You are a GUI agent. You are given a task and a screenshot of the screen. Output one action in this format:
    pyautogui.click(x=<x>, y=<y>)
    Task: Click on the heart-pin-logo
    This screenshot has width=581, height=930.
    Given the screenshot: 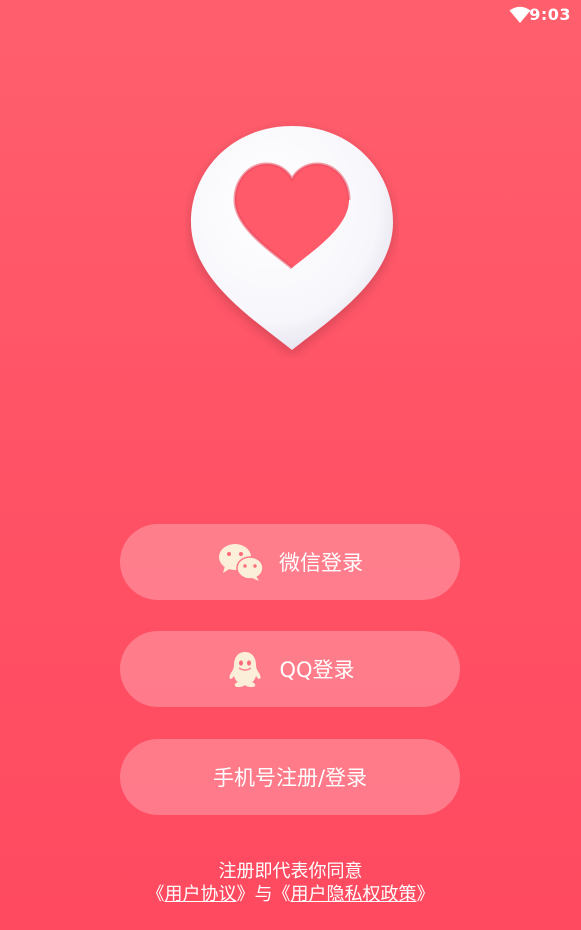 What is the action you would take?
    pyautogui.click(x=292, y=238)
    